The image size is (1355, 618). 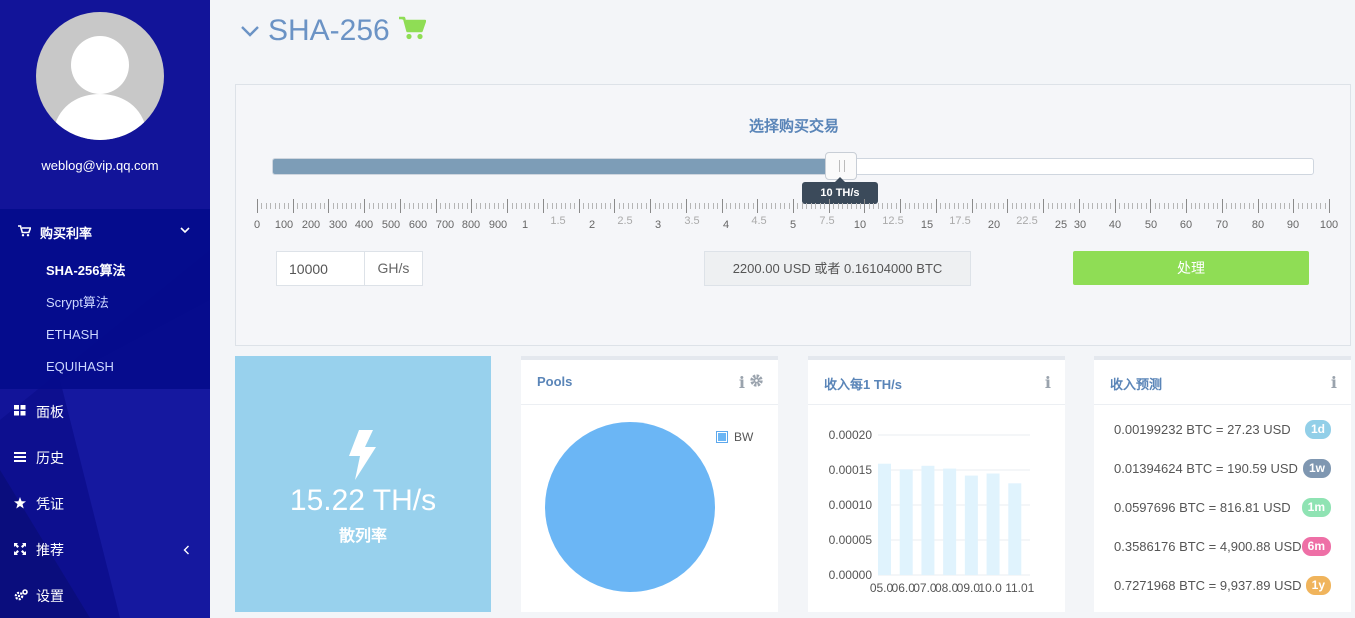 I want to click on sidebar-item-settings: 设置, so click(x=105, y=595).